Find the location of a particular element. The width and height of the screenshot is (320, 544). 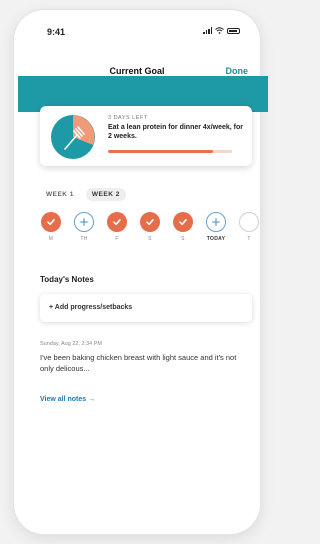

goal-progress-pie-icon is located at coordinates (73, 137).